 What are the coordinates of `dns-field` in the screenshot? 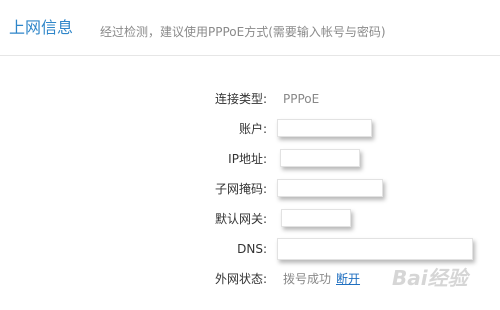 It's located at (375, 249).